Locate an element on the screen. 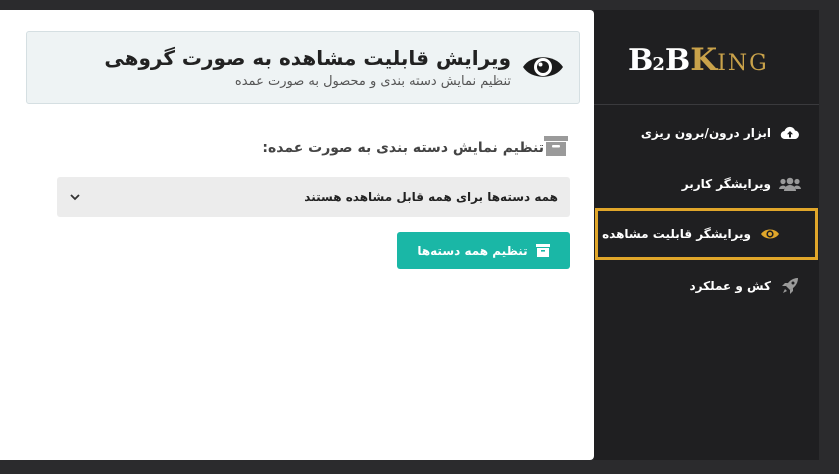 This screenshot has width=839, height=474. category-visibility-select: همه دسته‌ها برای همه قابل مشاهده هستند is located at coordinates (313, 197).